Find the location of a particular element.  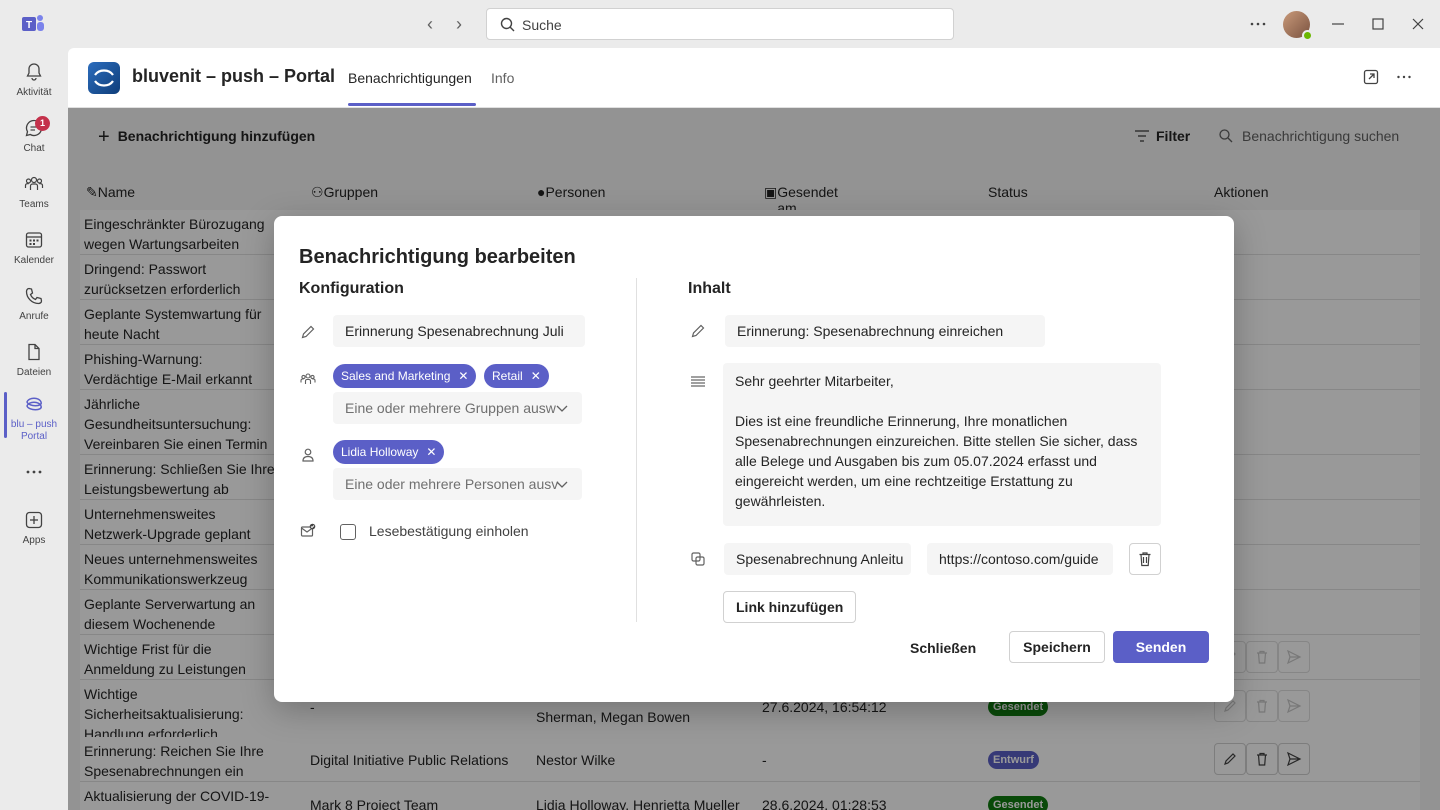

rail-label: Kalender is located at coordinates (34, 260).